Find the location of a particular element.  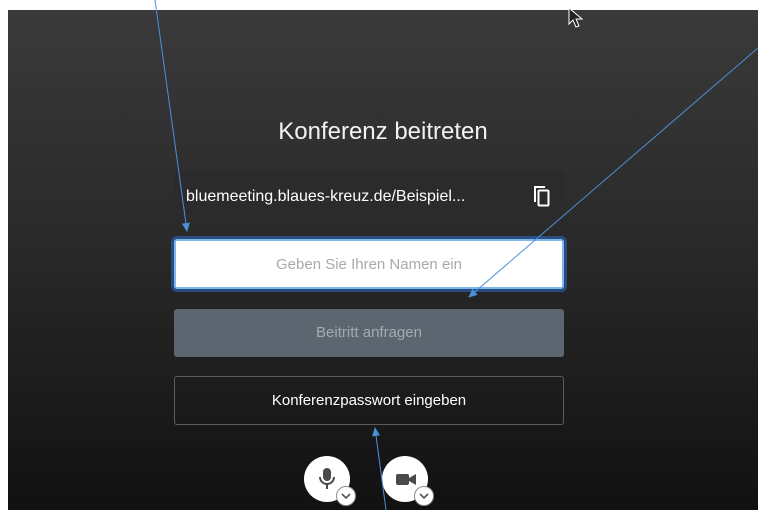

microphone-icon is located at coordinates (327, 478).